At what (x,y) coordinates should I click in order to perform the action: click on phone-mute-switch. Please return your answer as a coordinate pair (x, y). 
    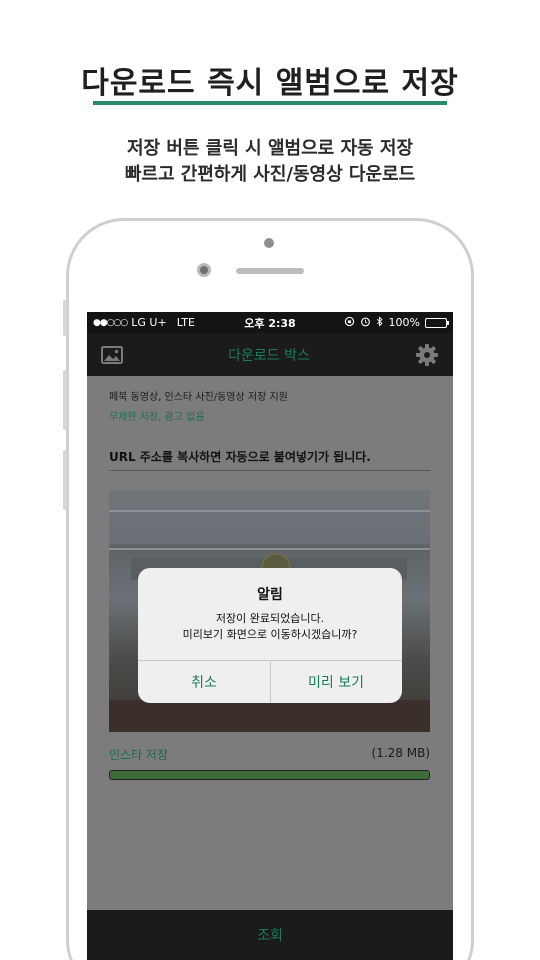
    Looking at the image, I should click on (65, 318).